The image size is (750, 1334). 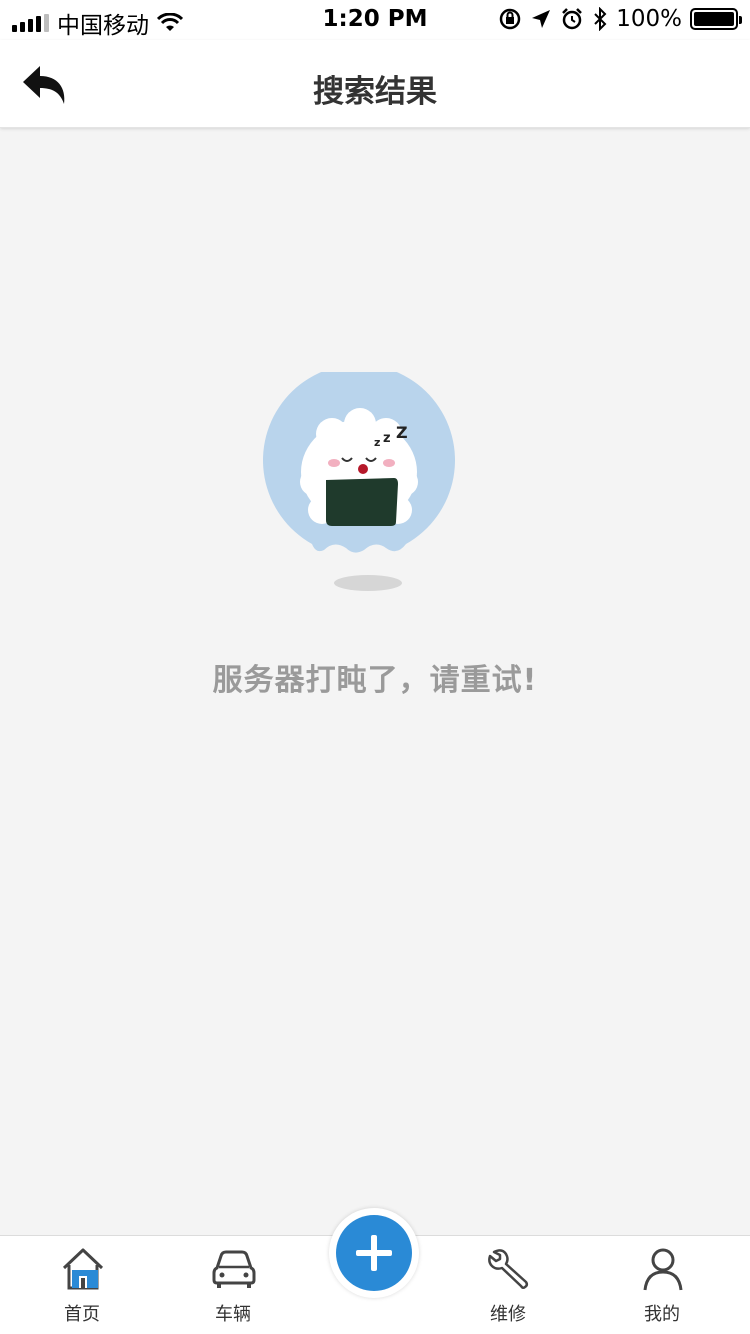 What do you see at coordinates (234, 1269) in the screenshot?
I see `car-icon` at bounding box center [234, 1269].